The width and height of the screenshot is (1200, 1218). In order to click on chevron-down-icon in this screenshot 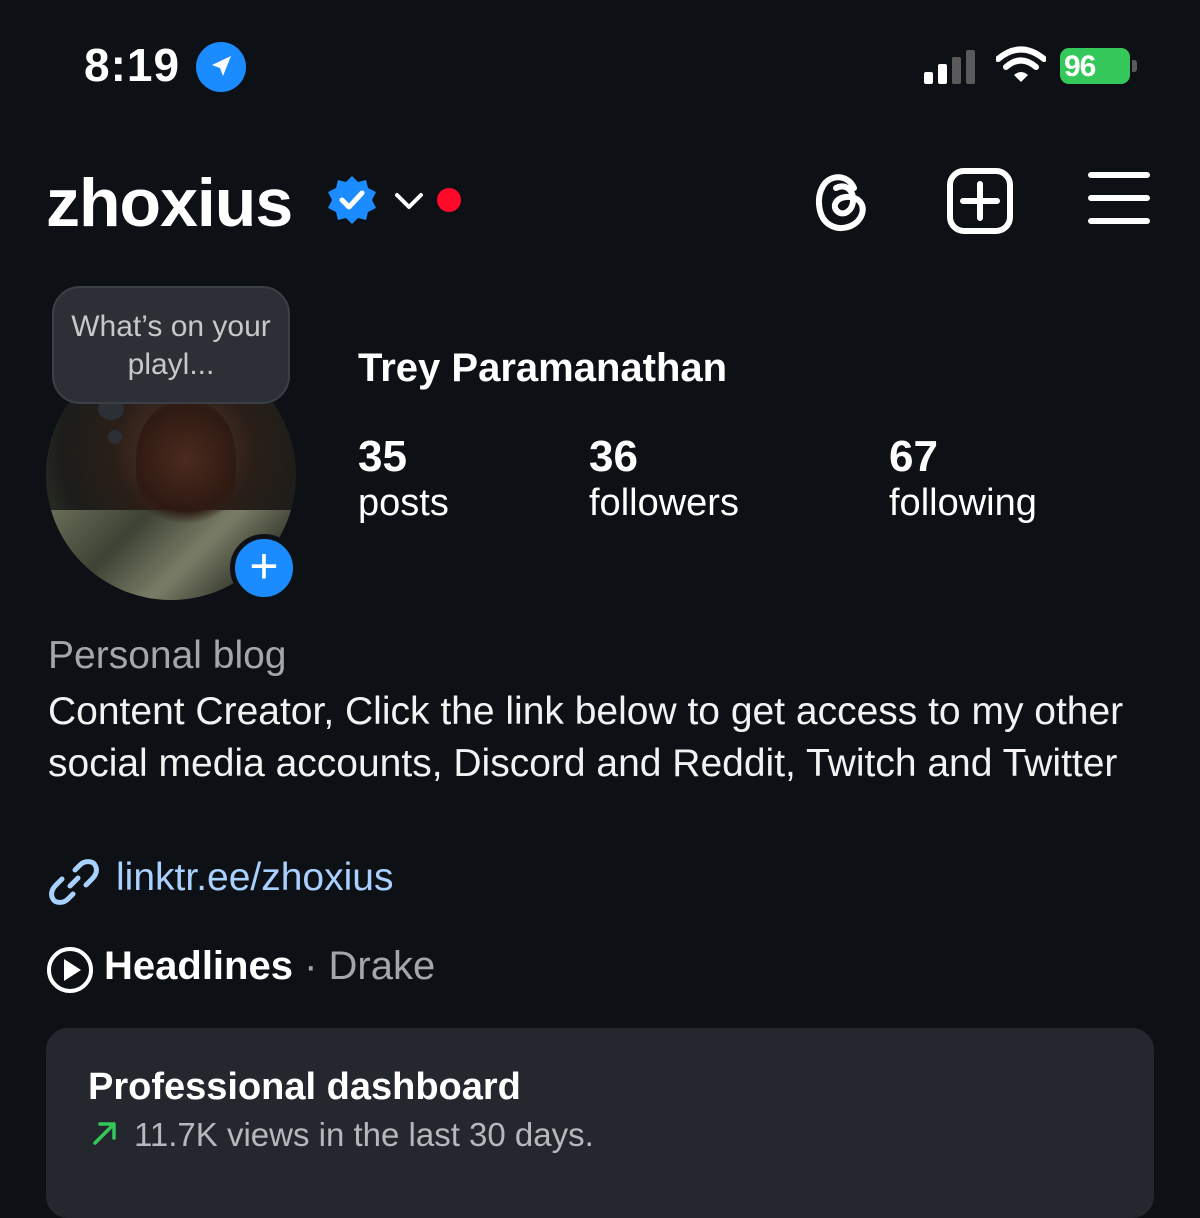, I will do `click(409, 201)`.